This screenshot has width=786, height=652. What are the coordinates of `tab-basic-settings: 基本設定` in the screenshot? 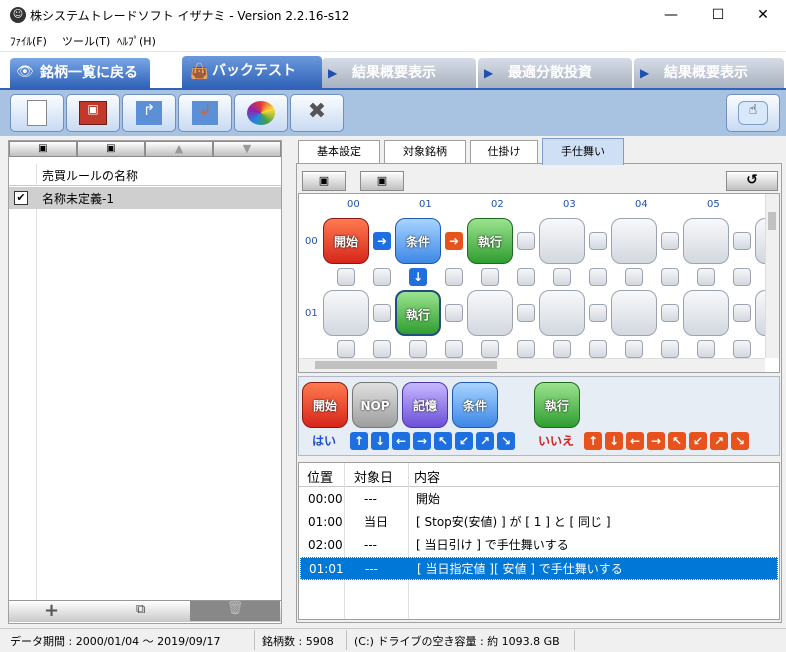 It's located at (339, 152).